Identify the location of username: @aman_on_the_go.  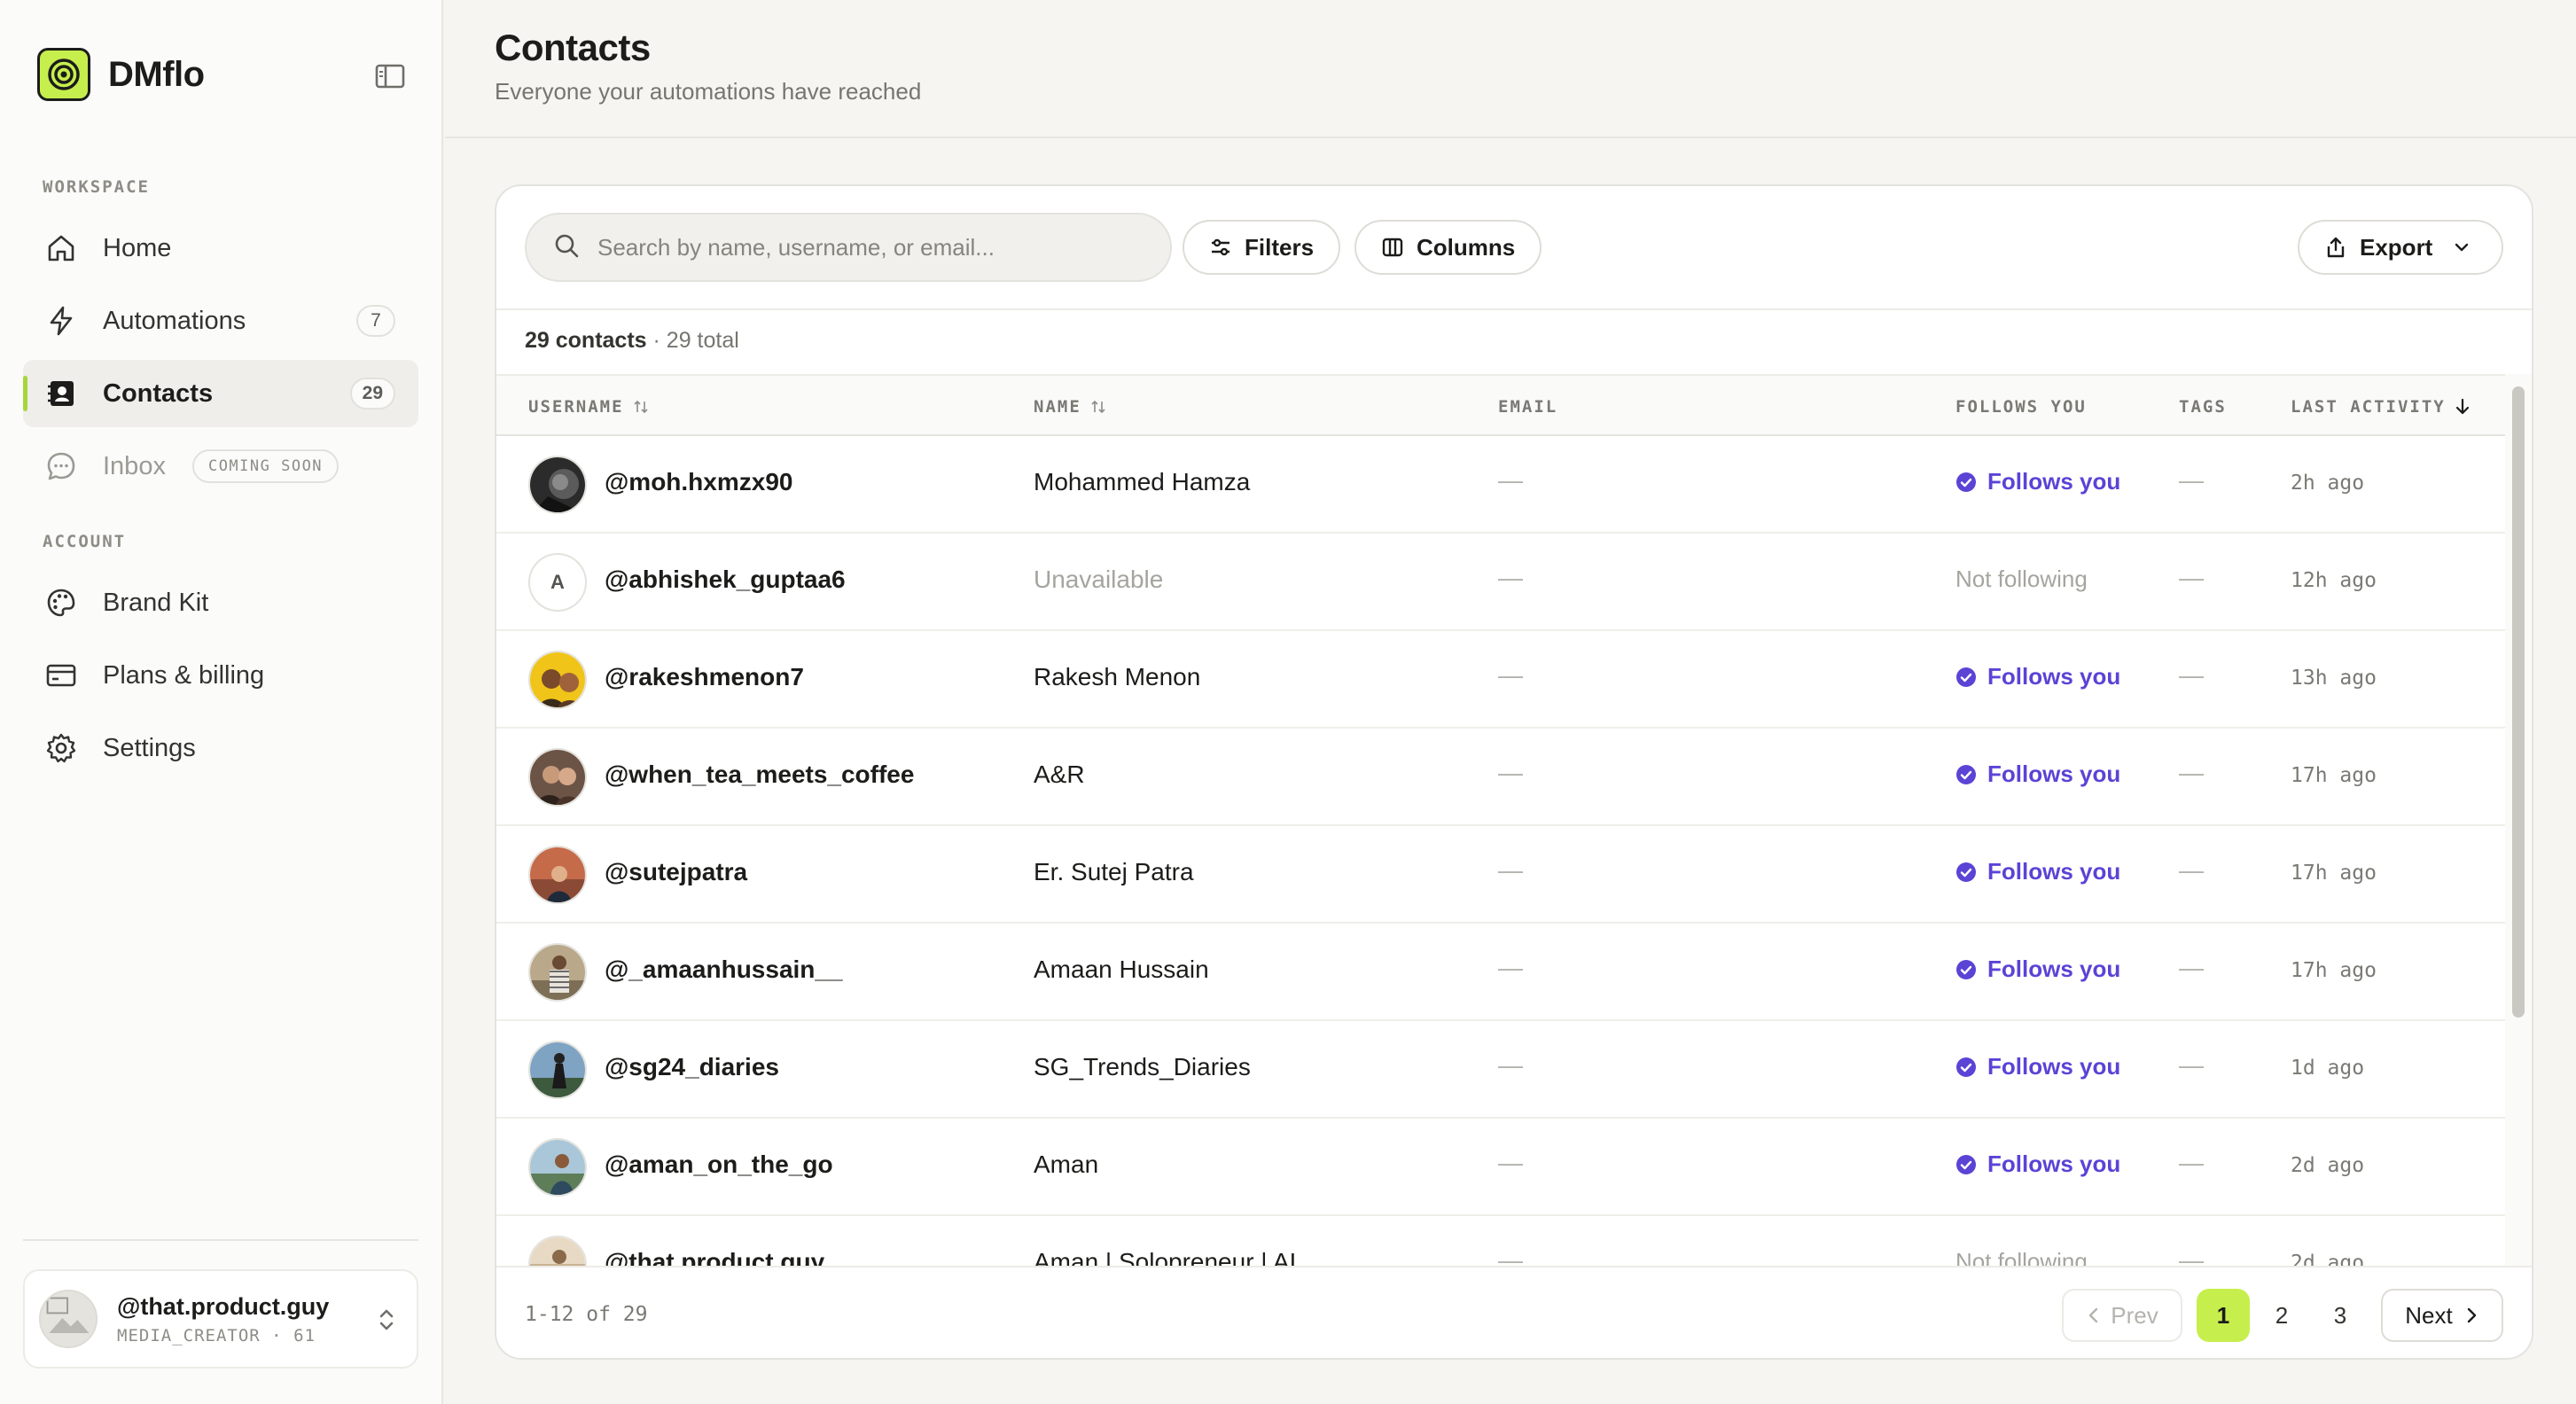
(719, 1164).